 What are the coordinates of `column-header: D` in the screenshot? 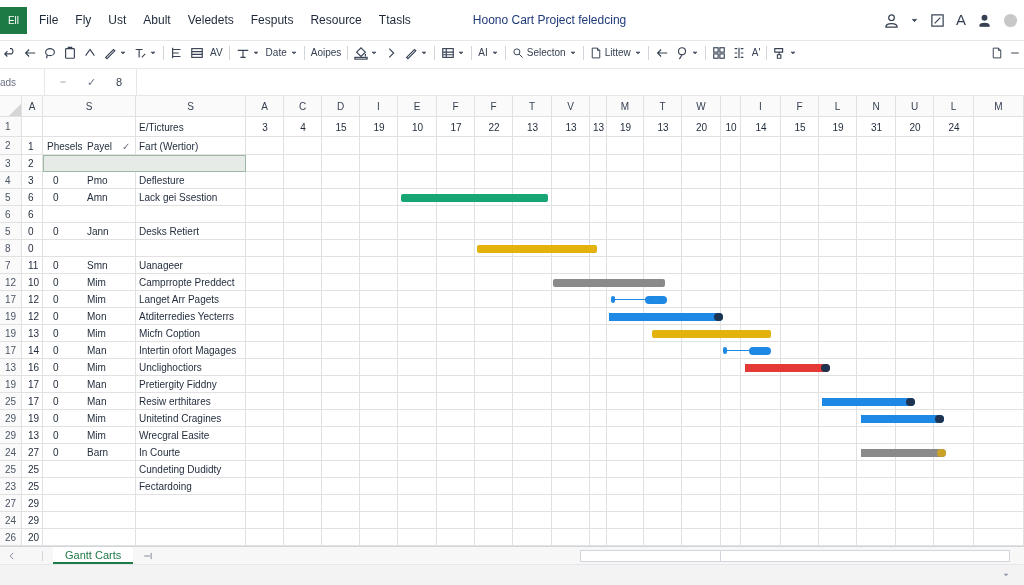 It's located at (341, 106).